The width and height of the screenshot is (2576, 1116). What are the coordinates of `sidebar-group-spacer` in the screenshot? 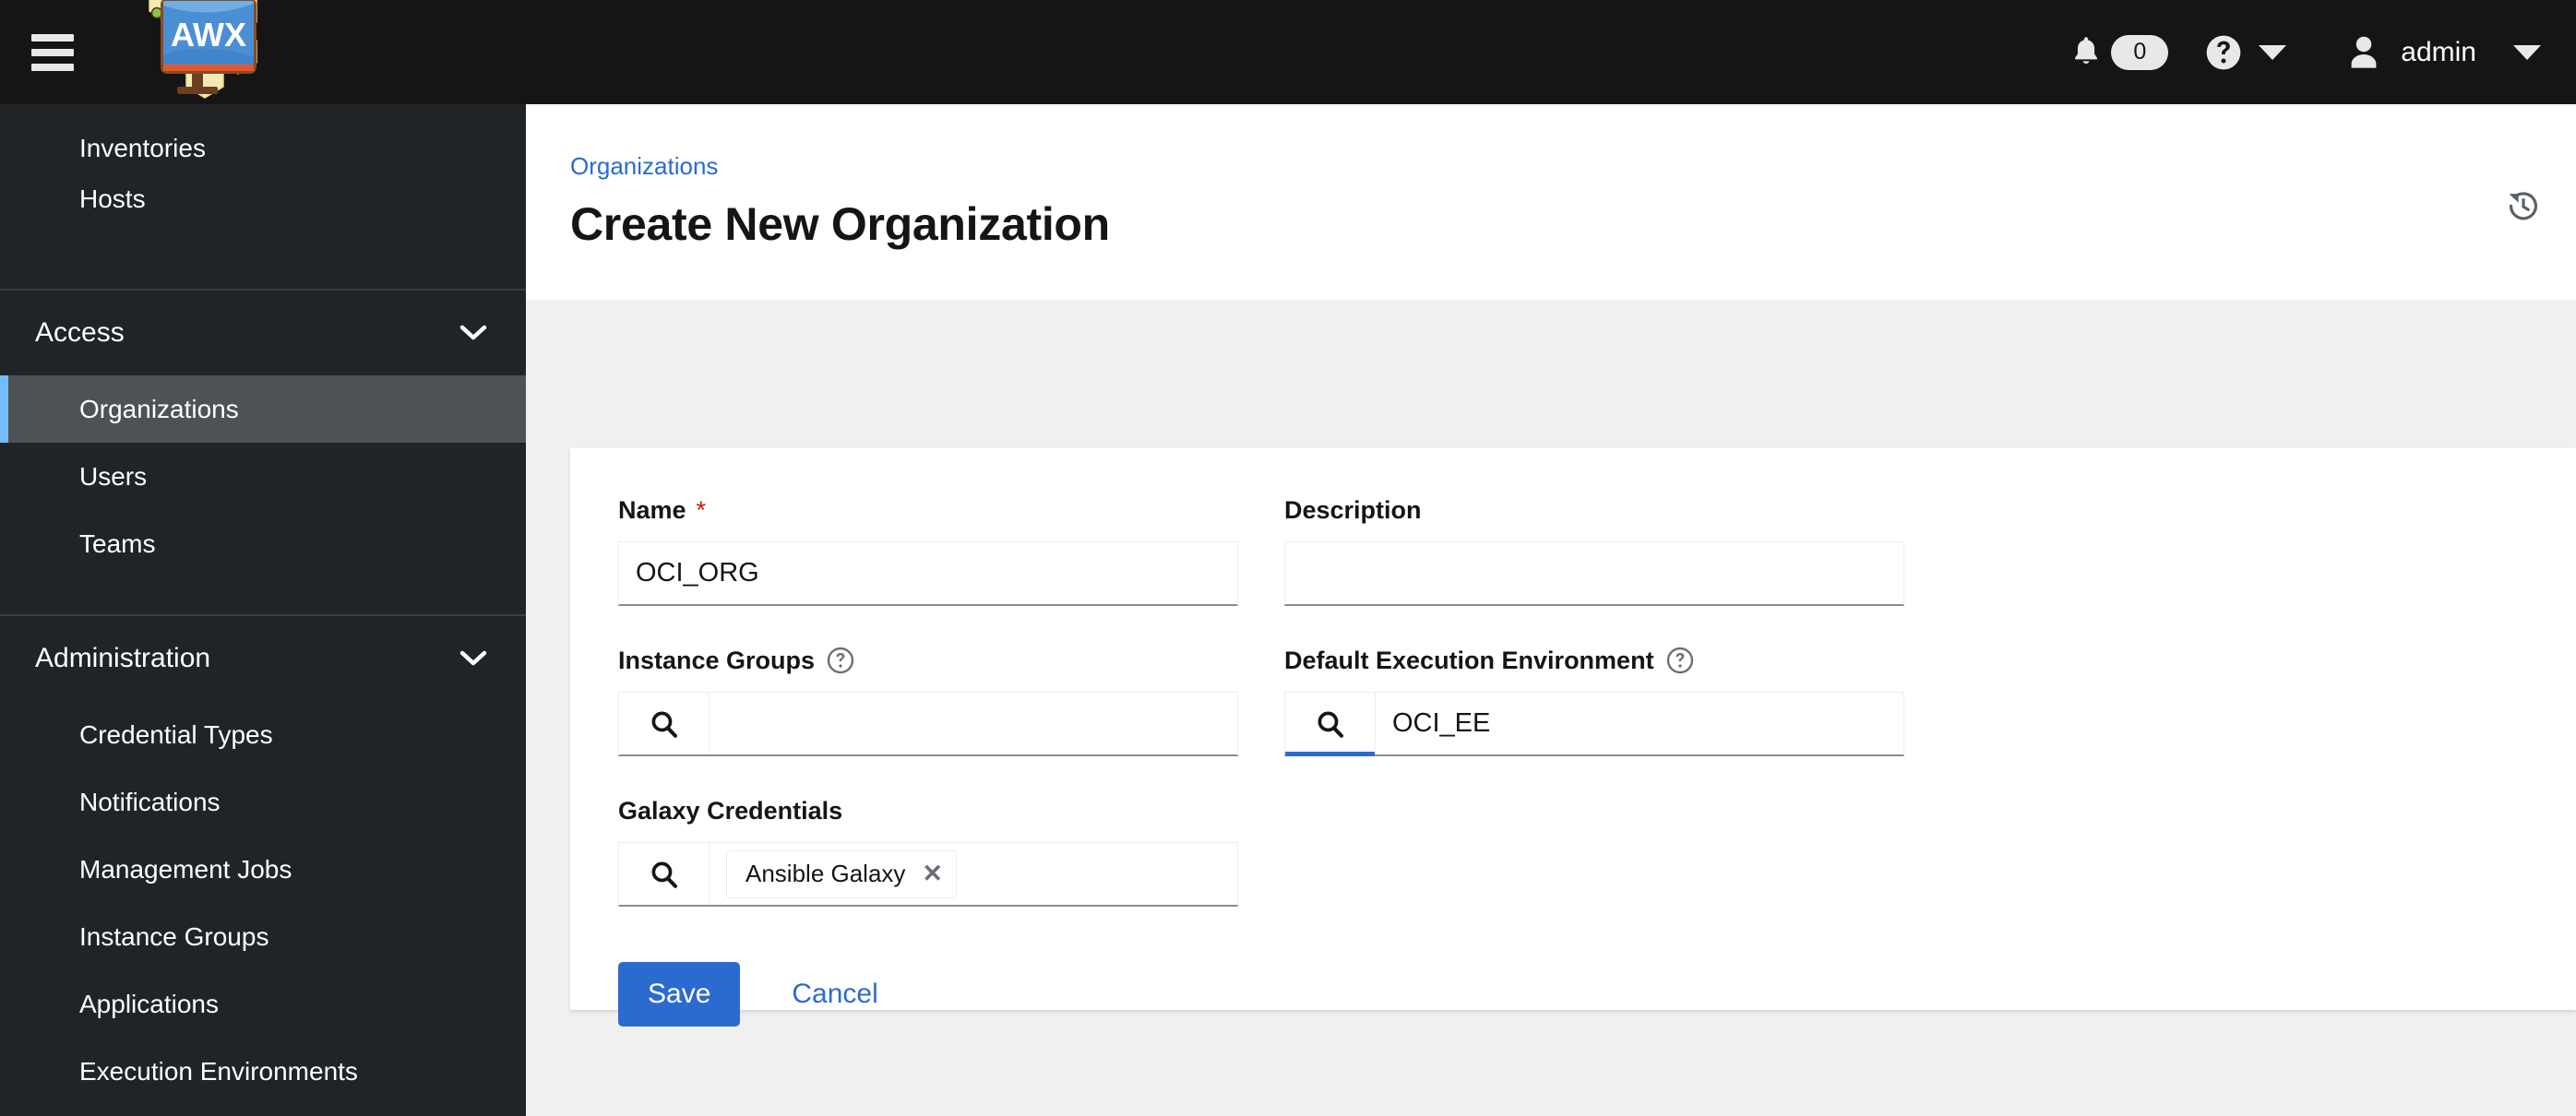 It's located at (263, 596).